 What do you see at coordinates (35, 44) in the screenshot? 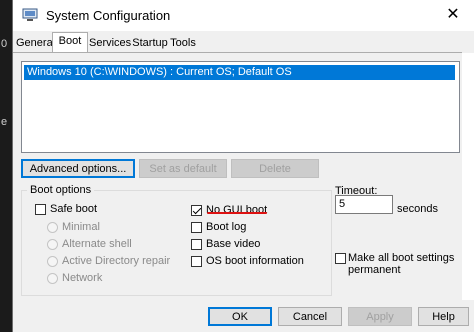
I see `tab-general: General` at bounding box center [35, 44].